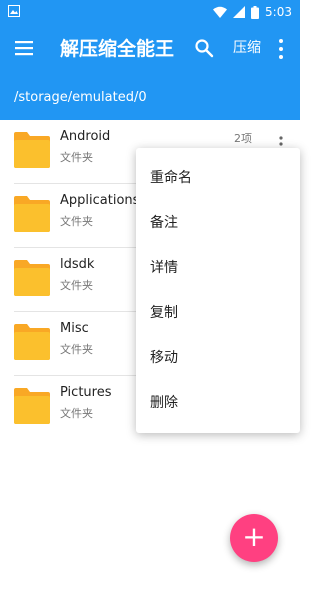  I want to click on file-name: ldsdk, so click(77, 264).